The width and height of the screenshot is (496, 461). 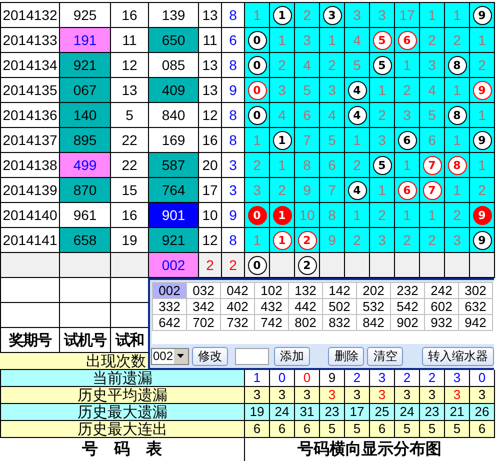 What do you see at coordinates (332, 165) in the screenshot?
I see `omission-count: 6` at bounding box center [332, 165].